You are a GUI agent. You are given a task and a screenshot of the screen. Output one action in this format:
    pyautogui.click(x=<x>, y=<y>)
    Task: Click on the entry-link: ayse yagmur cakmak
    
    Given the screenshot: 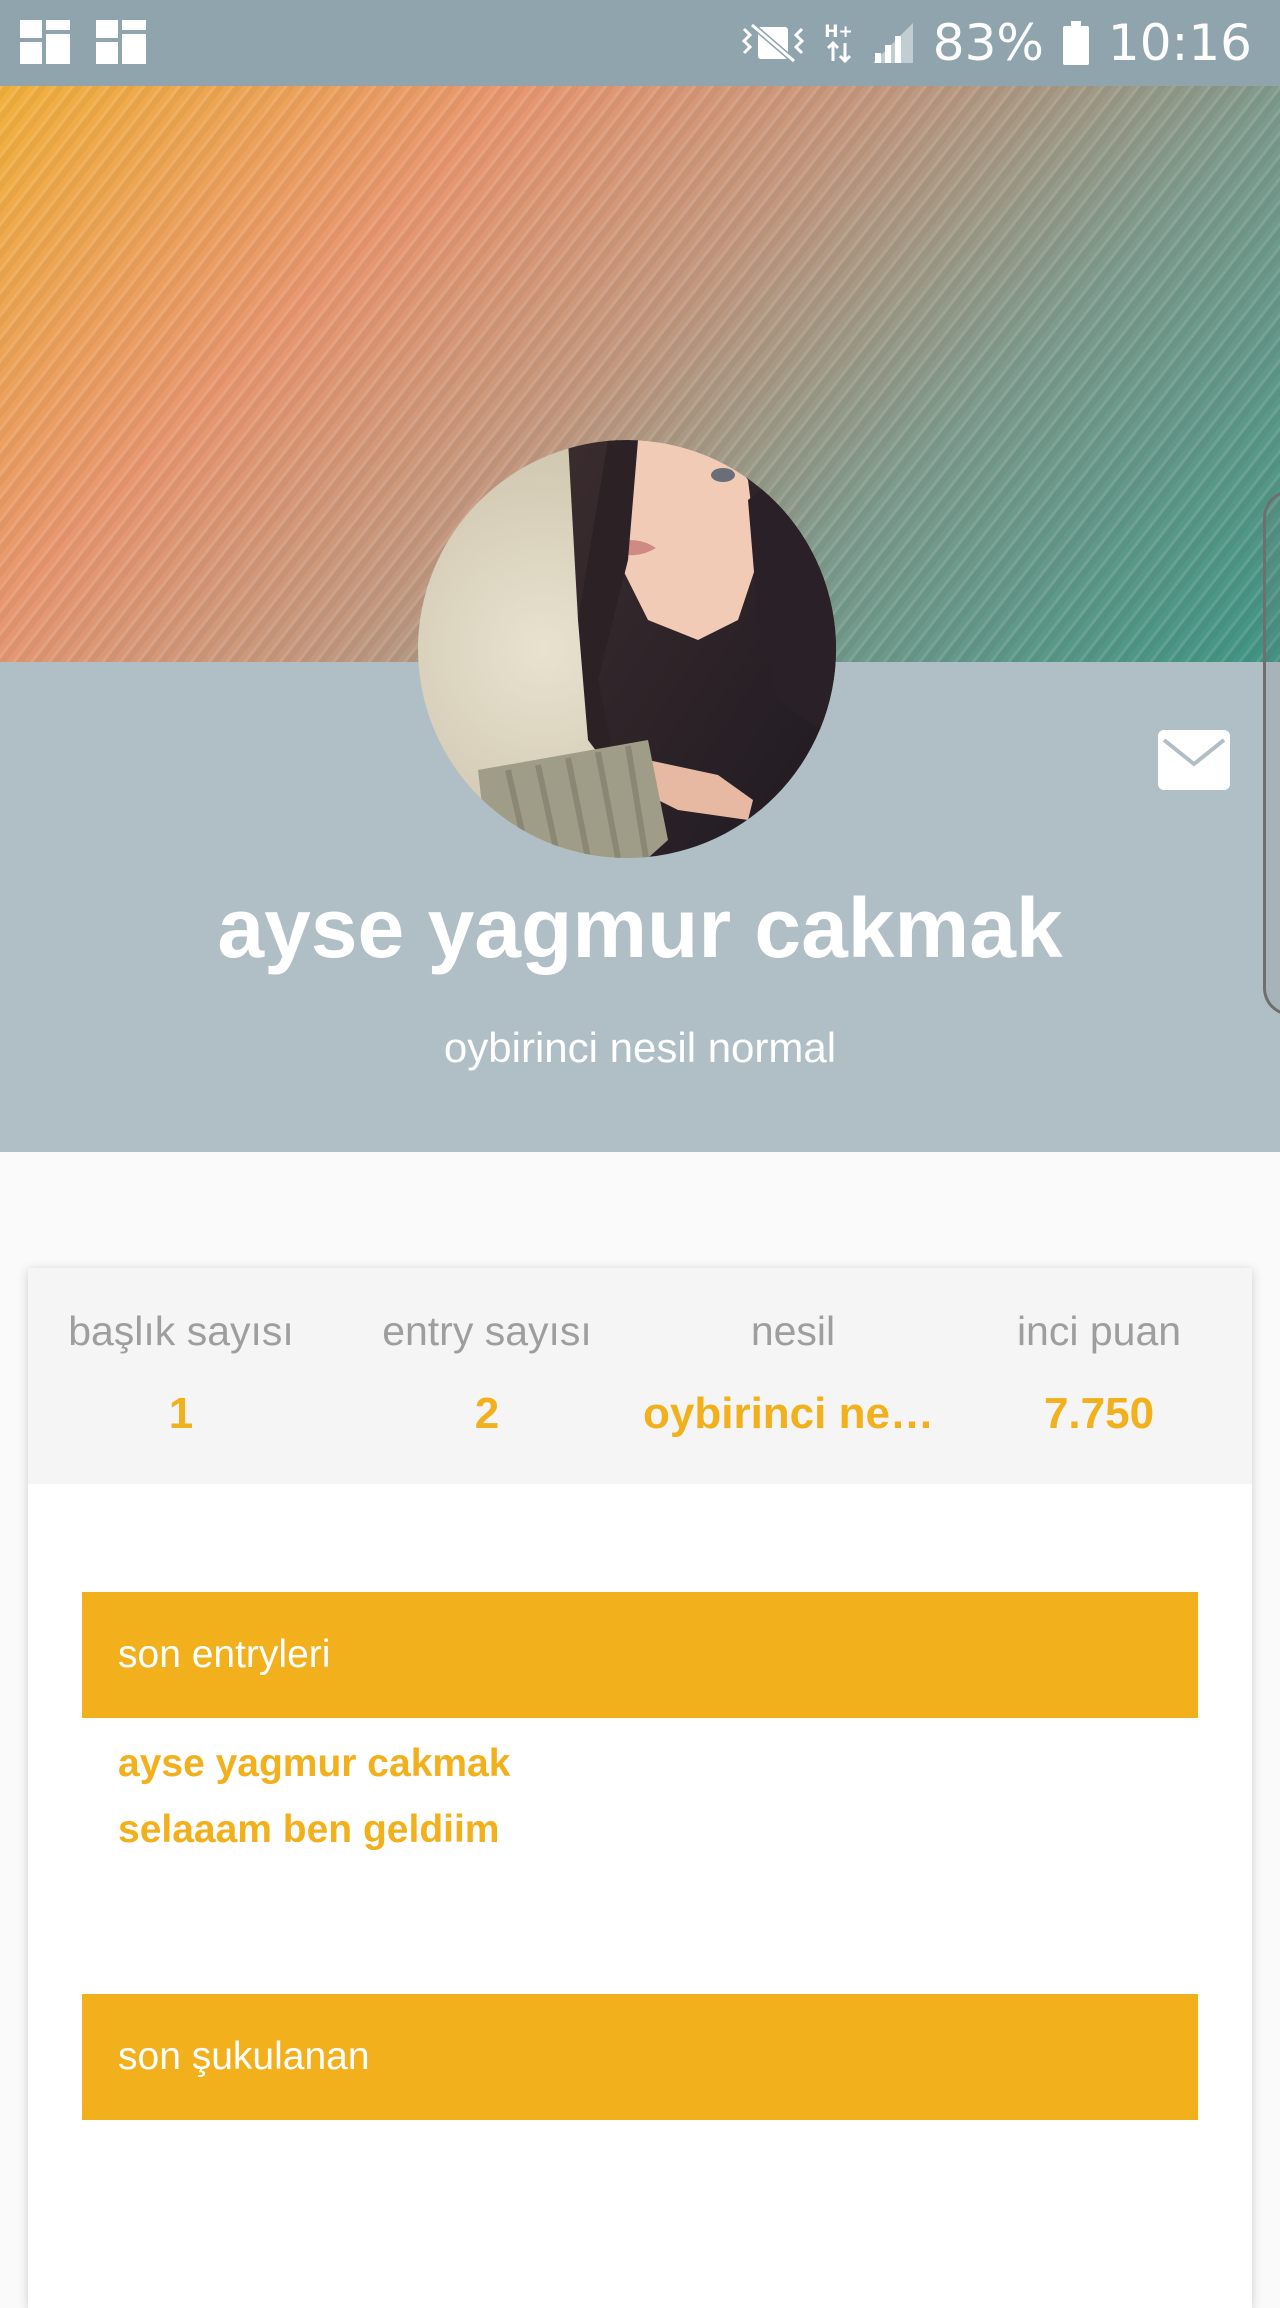 What is the action you would take?
    pyautogui.click(x=314, y=1764)
    